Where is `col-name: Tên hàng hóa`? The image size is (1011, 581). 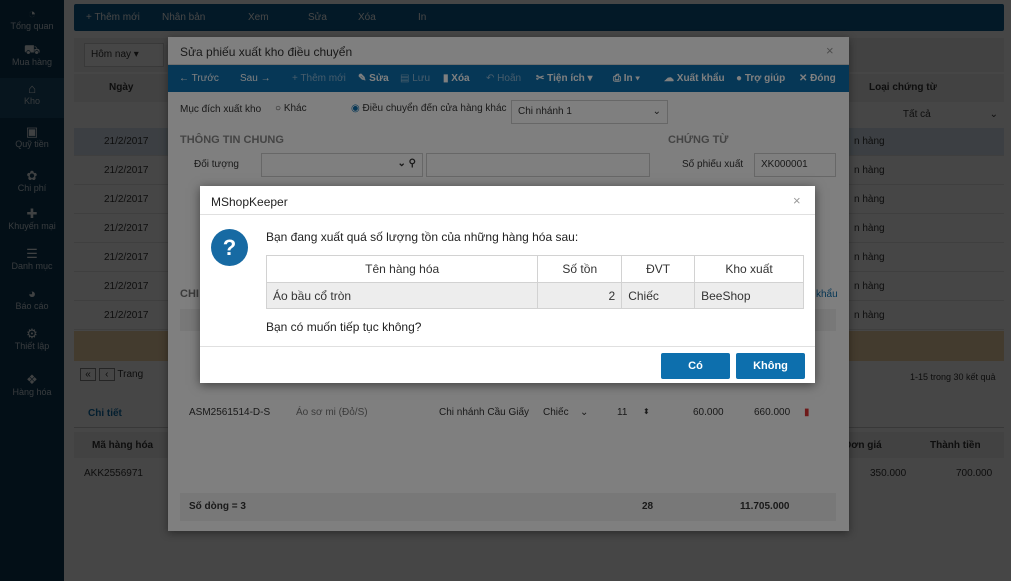
col-name: Tên hàng hóa is located at coordinates (402, 269).